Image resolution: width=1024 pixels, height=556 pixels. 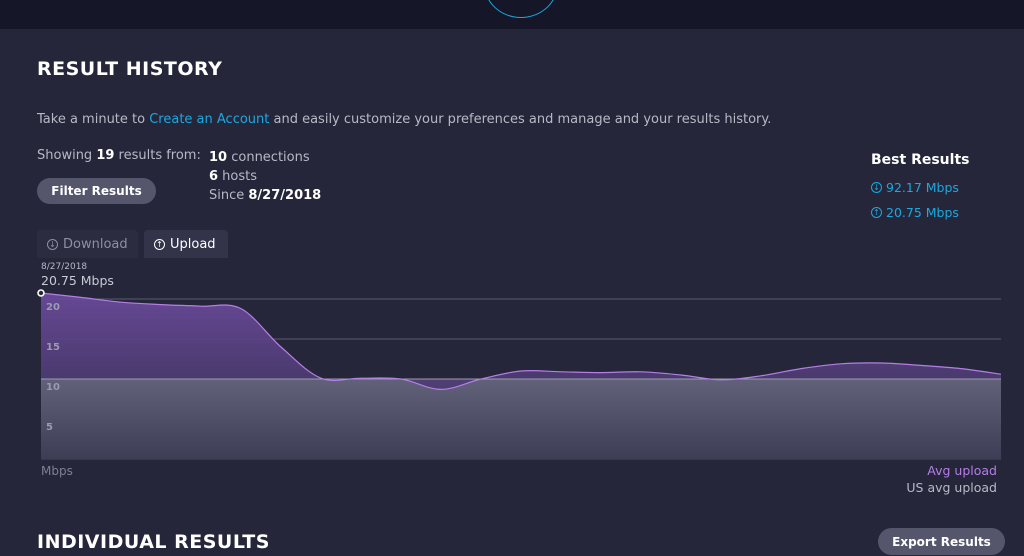 What do you see at coordinates (153, 542) in the screenshot?
I see `individual-results-title: INDIVIDUAL RESULTS` at bounding box center [153, 542].